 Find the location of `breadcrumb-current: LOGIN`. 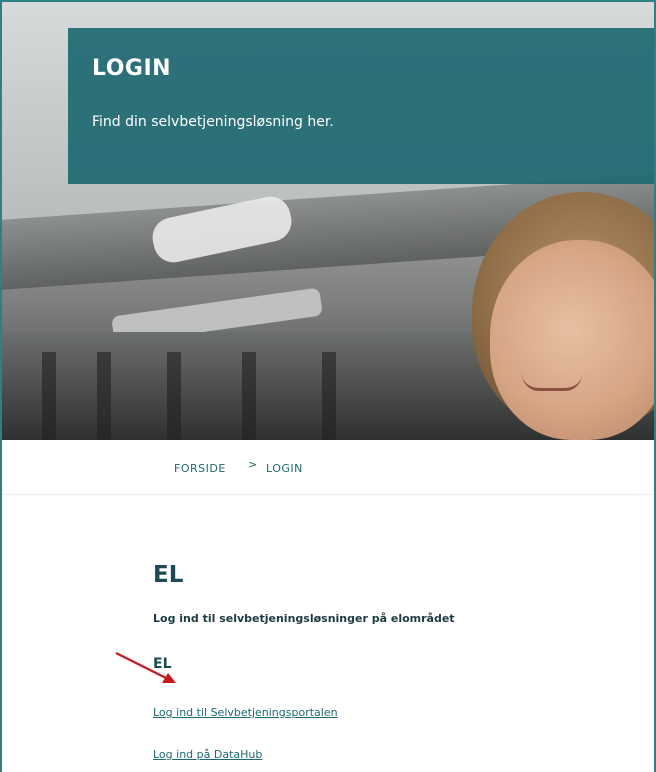

breadcrumb-current: LOGIN is located at coordinates (284, 468).